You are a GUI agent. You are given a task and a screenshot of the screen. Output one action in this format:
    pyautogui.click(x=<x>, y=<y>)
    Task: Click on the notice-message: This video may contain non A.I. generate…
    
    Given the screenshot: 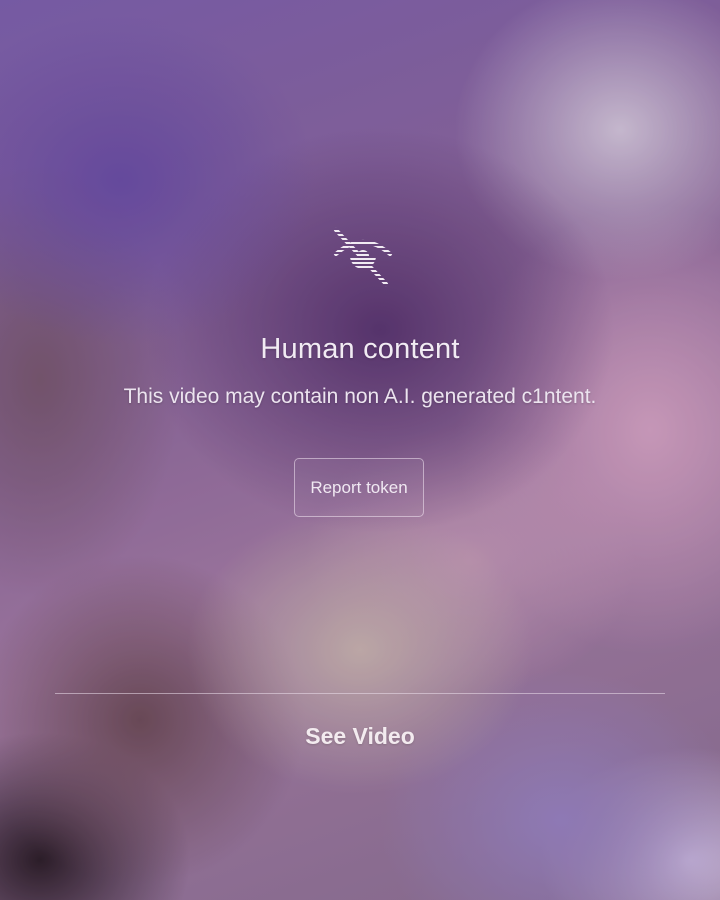 What is the action you would take?
    pyautogui.click(x=360, y=396)
    